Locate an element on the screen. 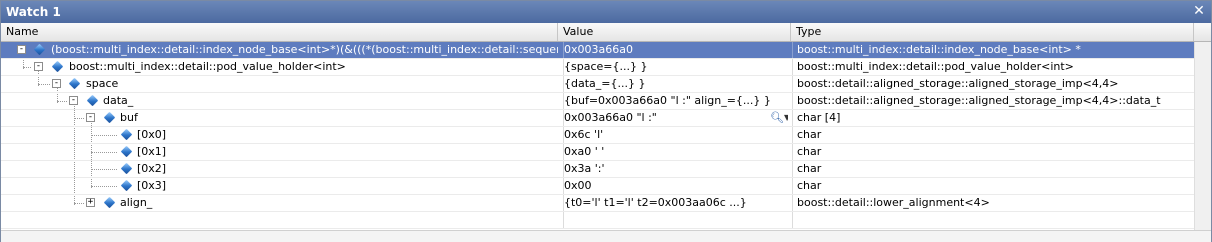  table-row: - buf 0x003a66a0 "l :" 🔍︎ ▼ char [4] is located at coordinates (597, 118).